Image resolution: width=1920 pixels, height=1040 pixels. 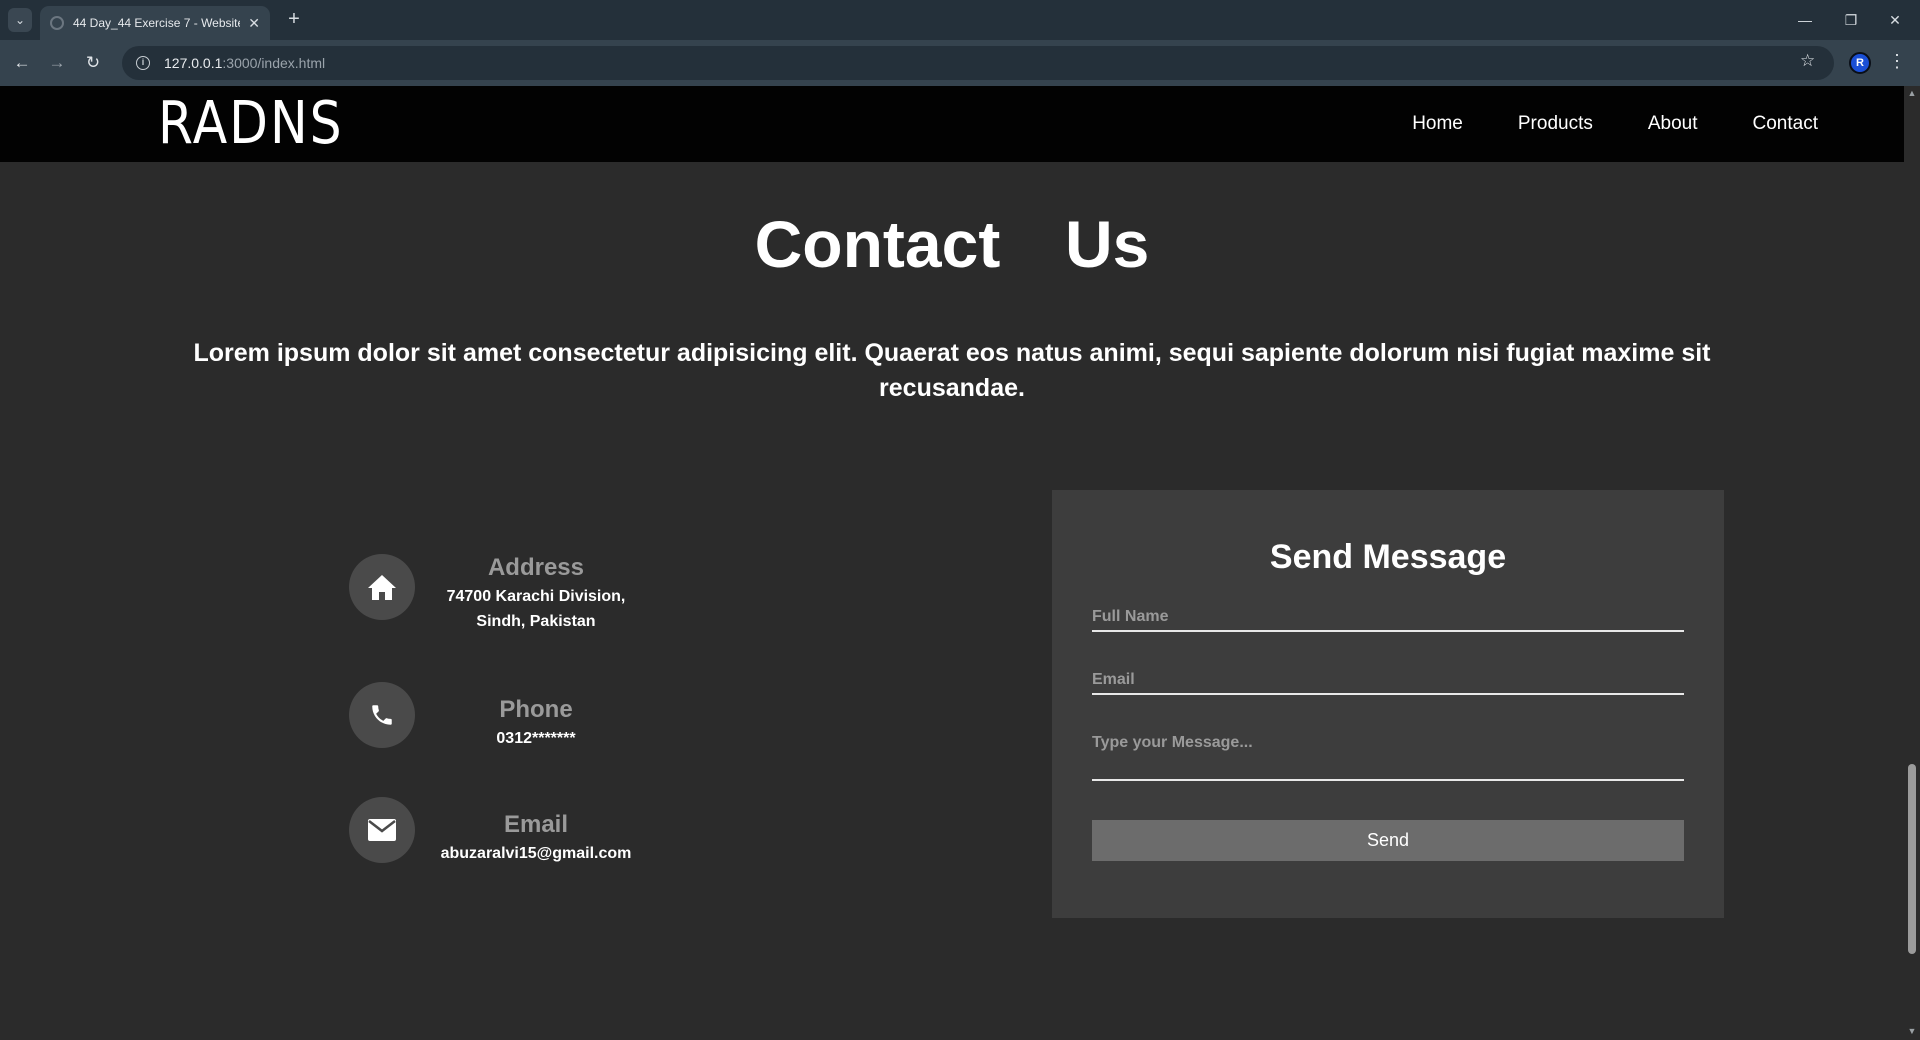 I want to click on phone-value: 0312*******, so click(x=536, y=738).